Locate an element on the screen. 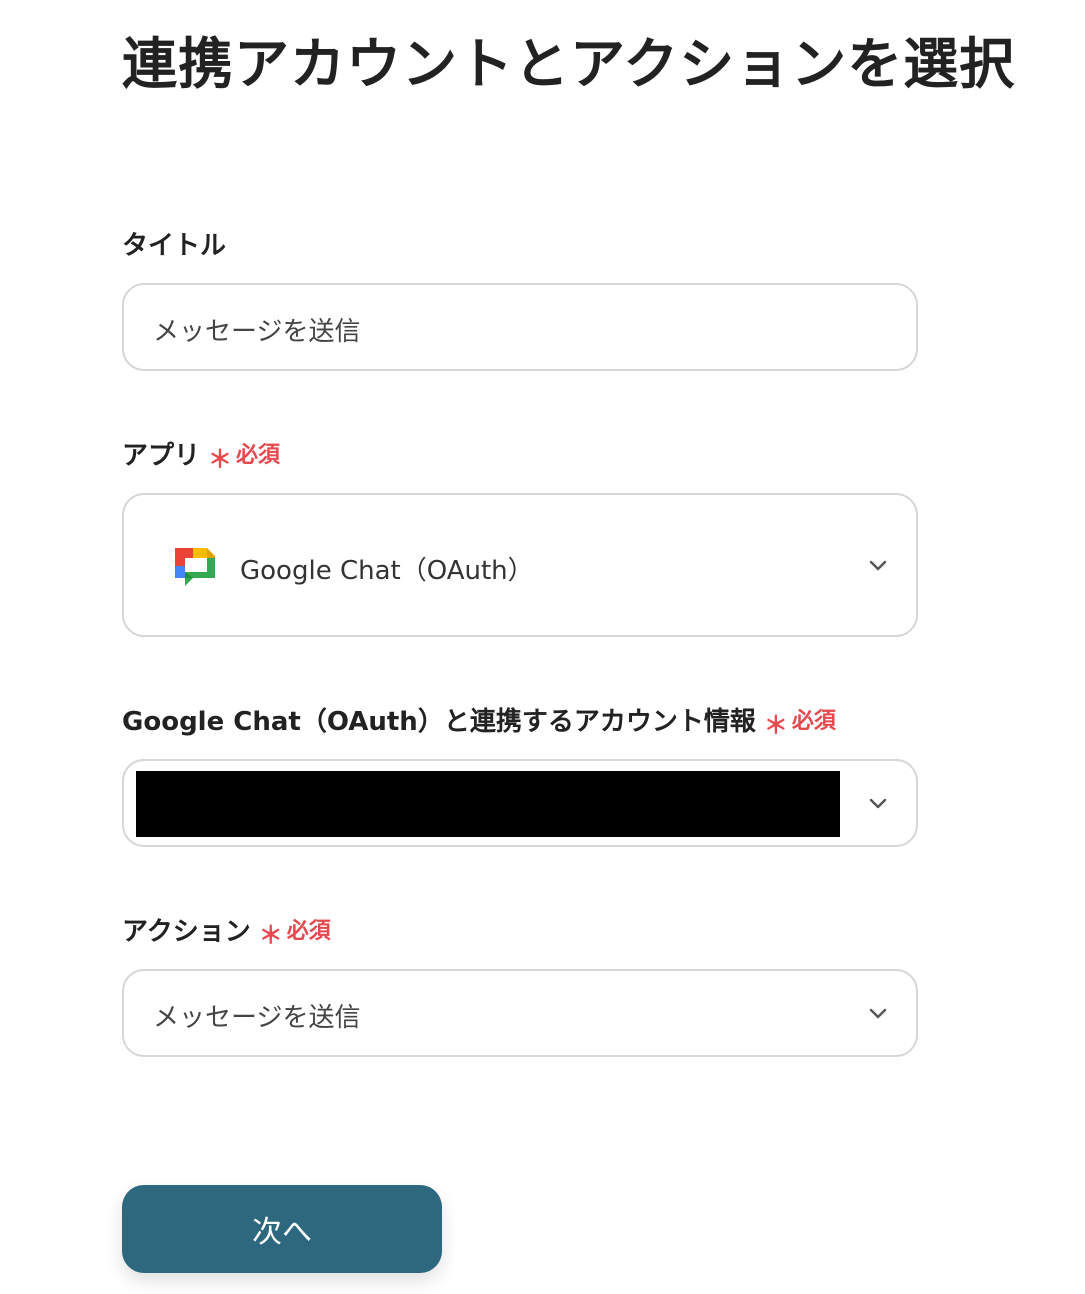 This screenshot has height=1294, width=1085. app-select: Google Chat（OAuth） is located at coordinates (520, 565).